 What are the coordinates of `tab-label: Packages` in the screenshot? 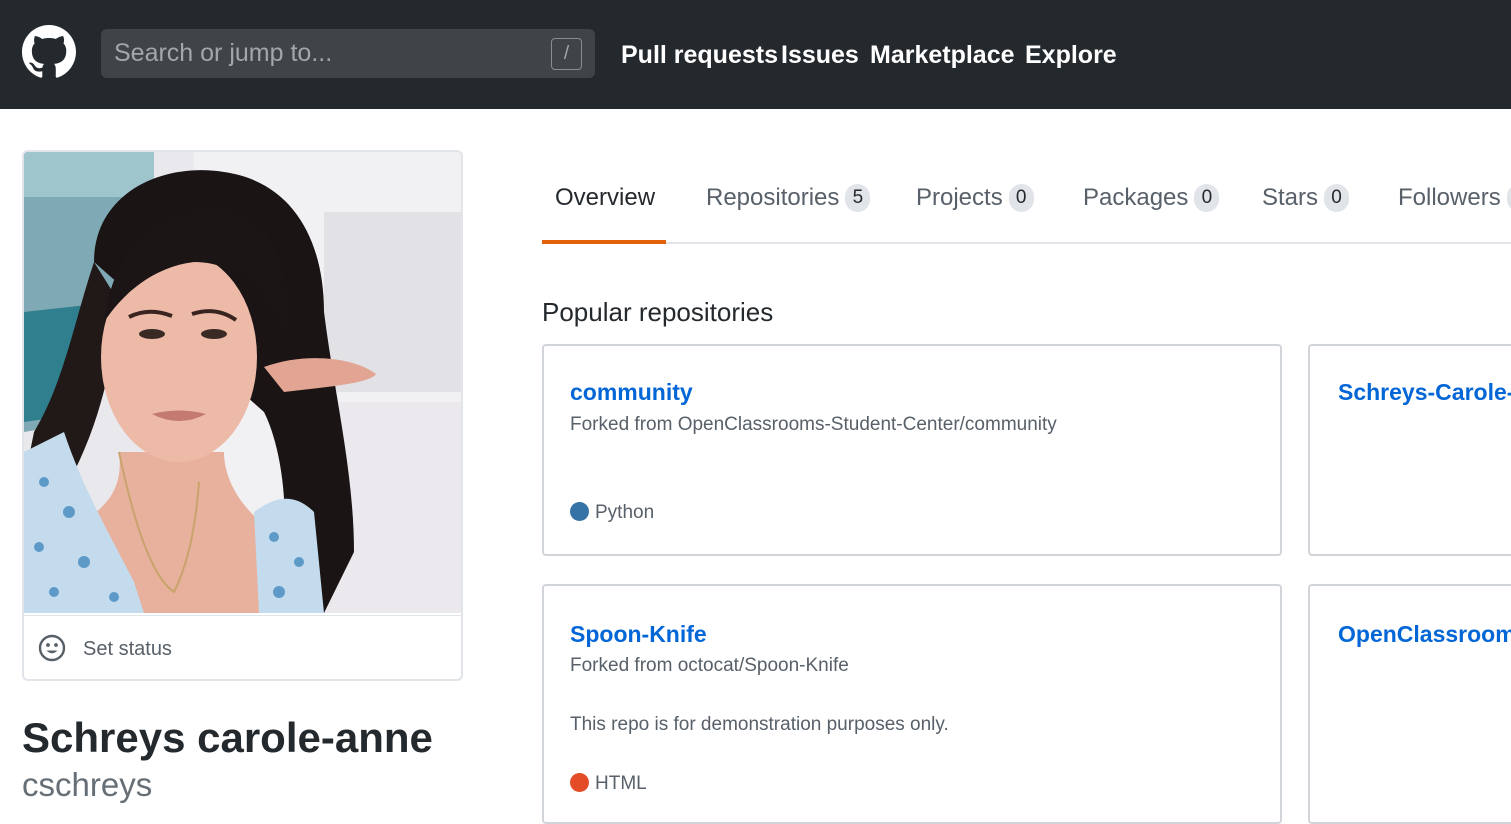 It's located at (1136, 197).